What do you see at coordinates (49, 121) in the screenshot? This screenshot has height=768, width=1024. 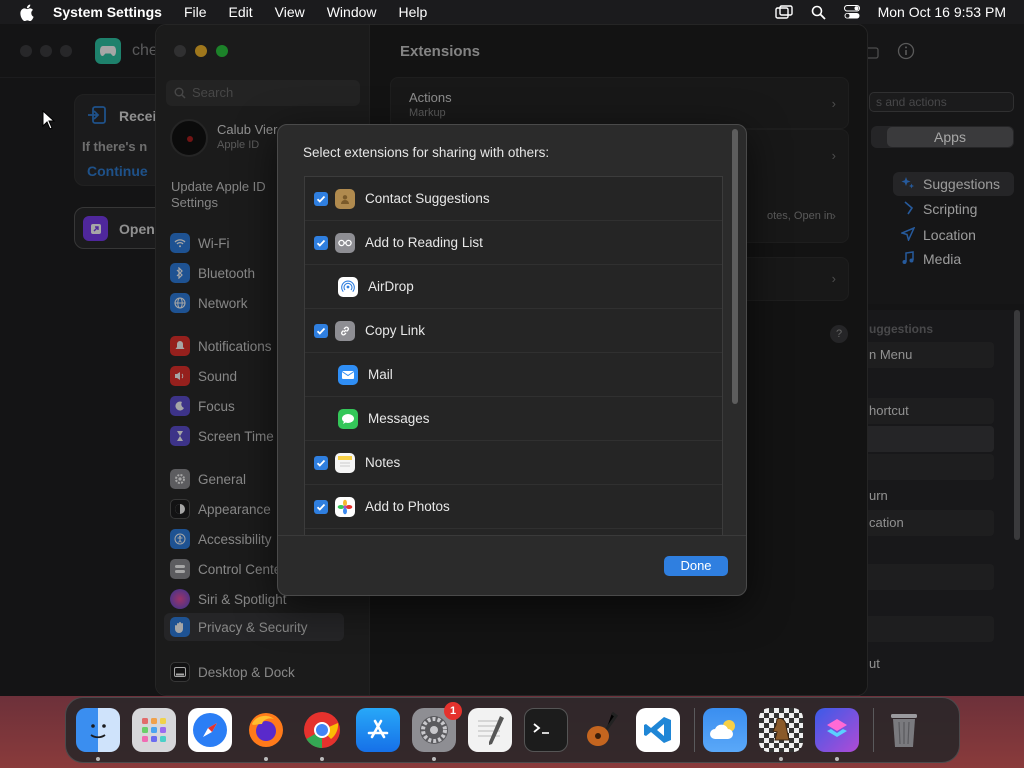 I see `mouse-cursor-icon` at bounding box center [49, 121].